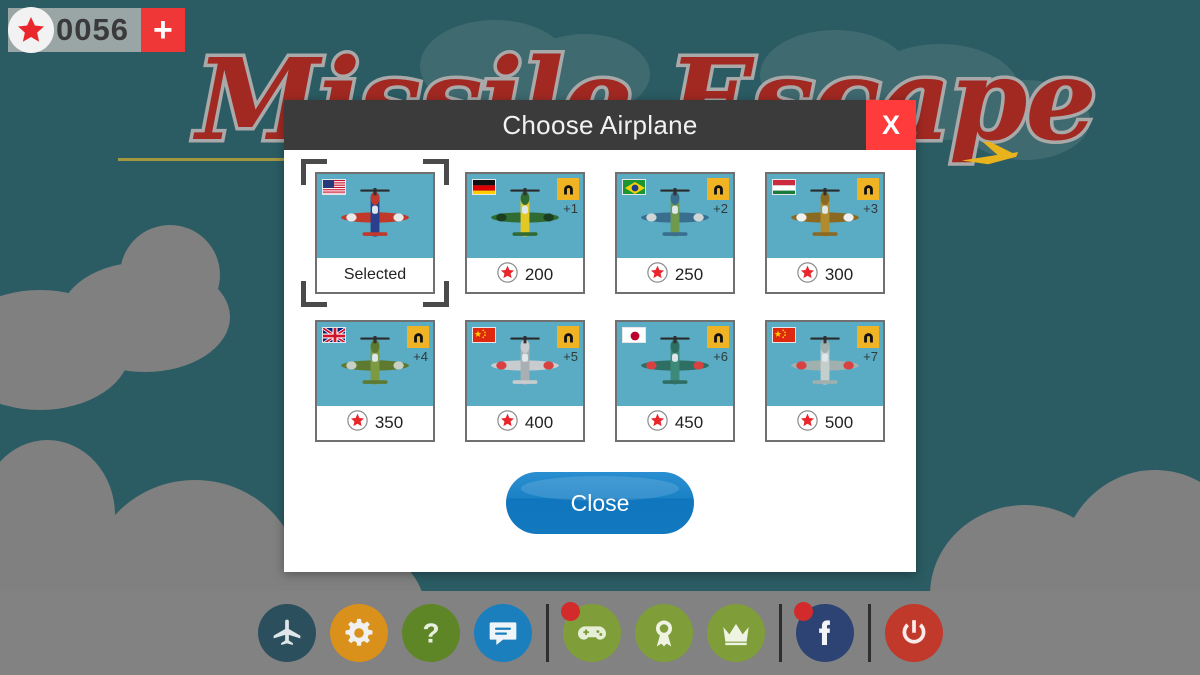  What do you see at coordinates (570, 356) in the screenshot?
I see `bonus-value: +5` at bounding box center [570, 356].